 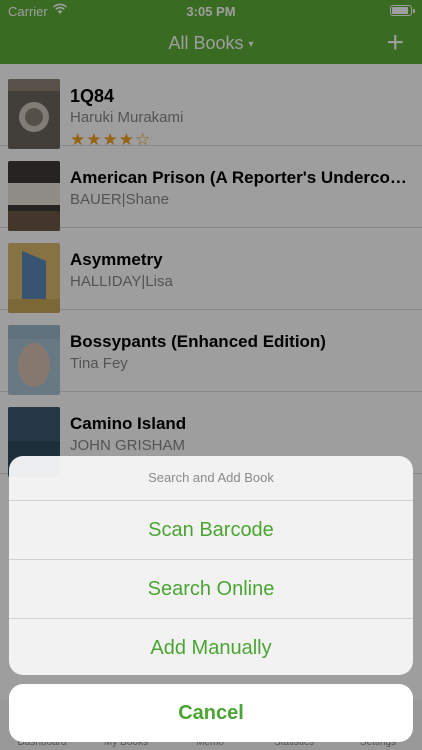 I want to click on cancel-button: Cancel, so click(x=211, y=713).